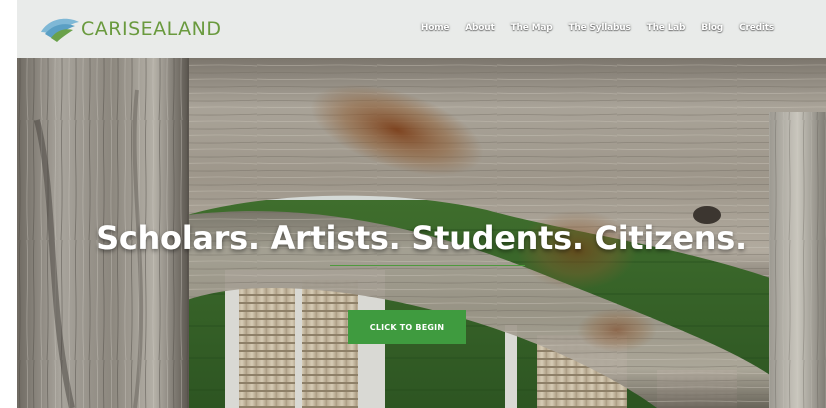 This screenshot has height=408, width=826. What do you see at coordinates (480, 28) in the screenshot?
I see `nav-item-about: About` at bounding box center [480, 28].